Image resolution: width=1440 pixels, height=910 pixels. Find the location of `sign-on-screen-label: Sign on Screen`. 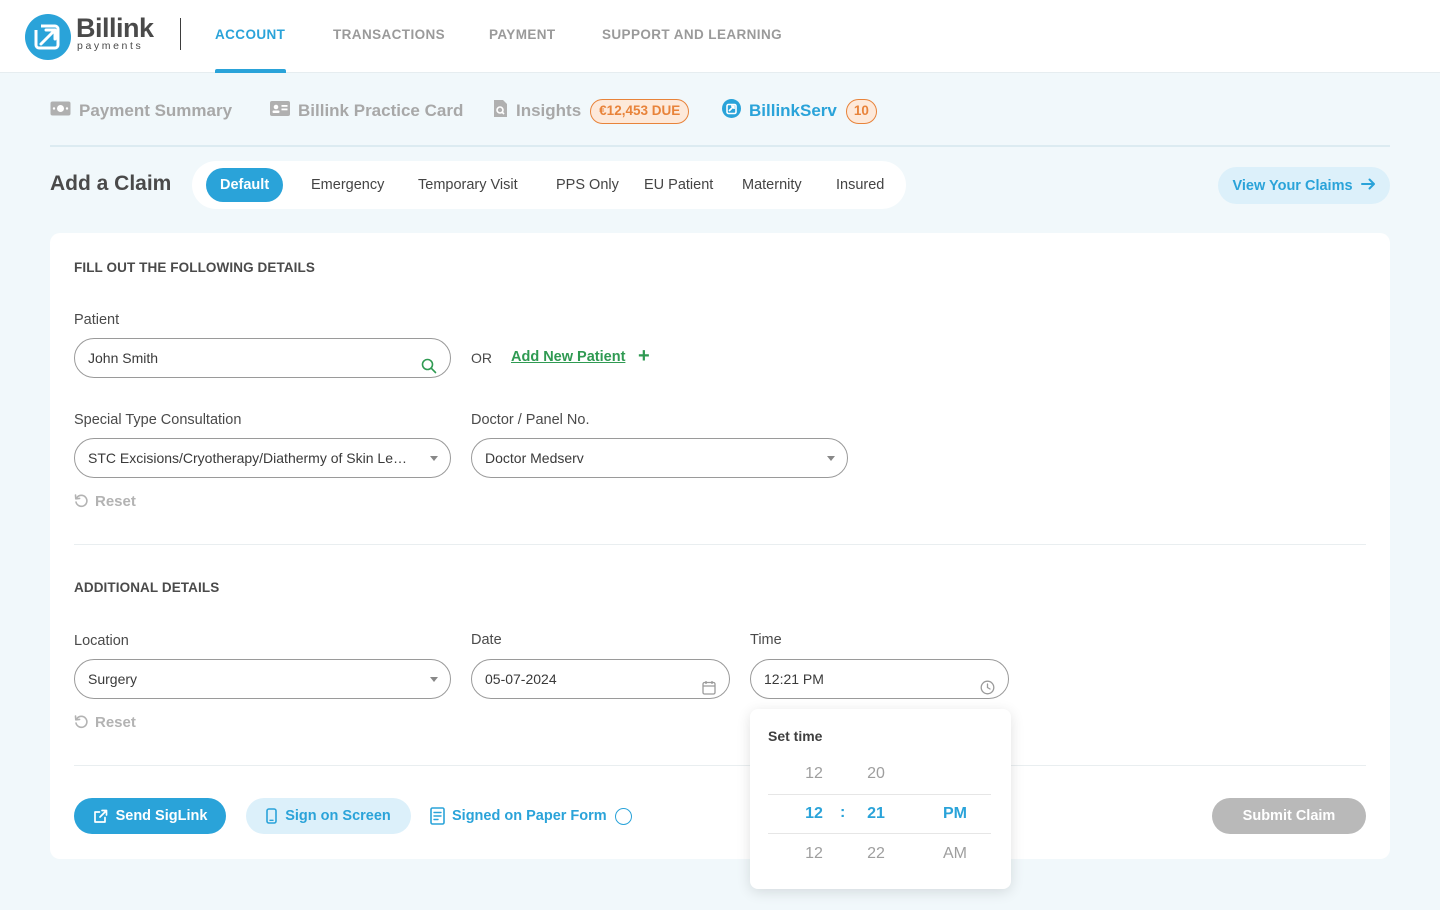

sign-on-screen-label: Sign on Screen is located at coordinates (338, 816).